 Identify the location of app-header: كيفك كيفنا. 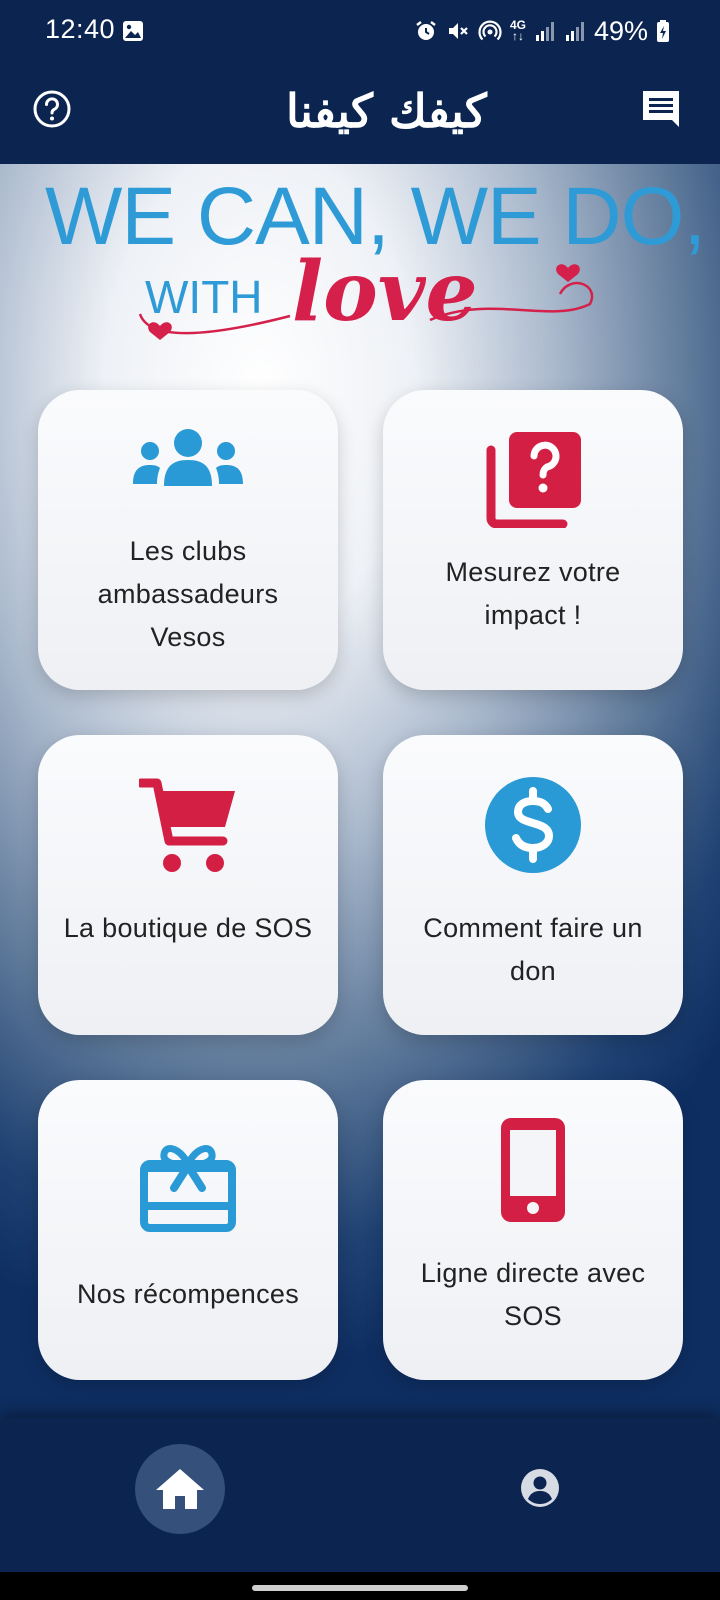
(360, 113).